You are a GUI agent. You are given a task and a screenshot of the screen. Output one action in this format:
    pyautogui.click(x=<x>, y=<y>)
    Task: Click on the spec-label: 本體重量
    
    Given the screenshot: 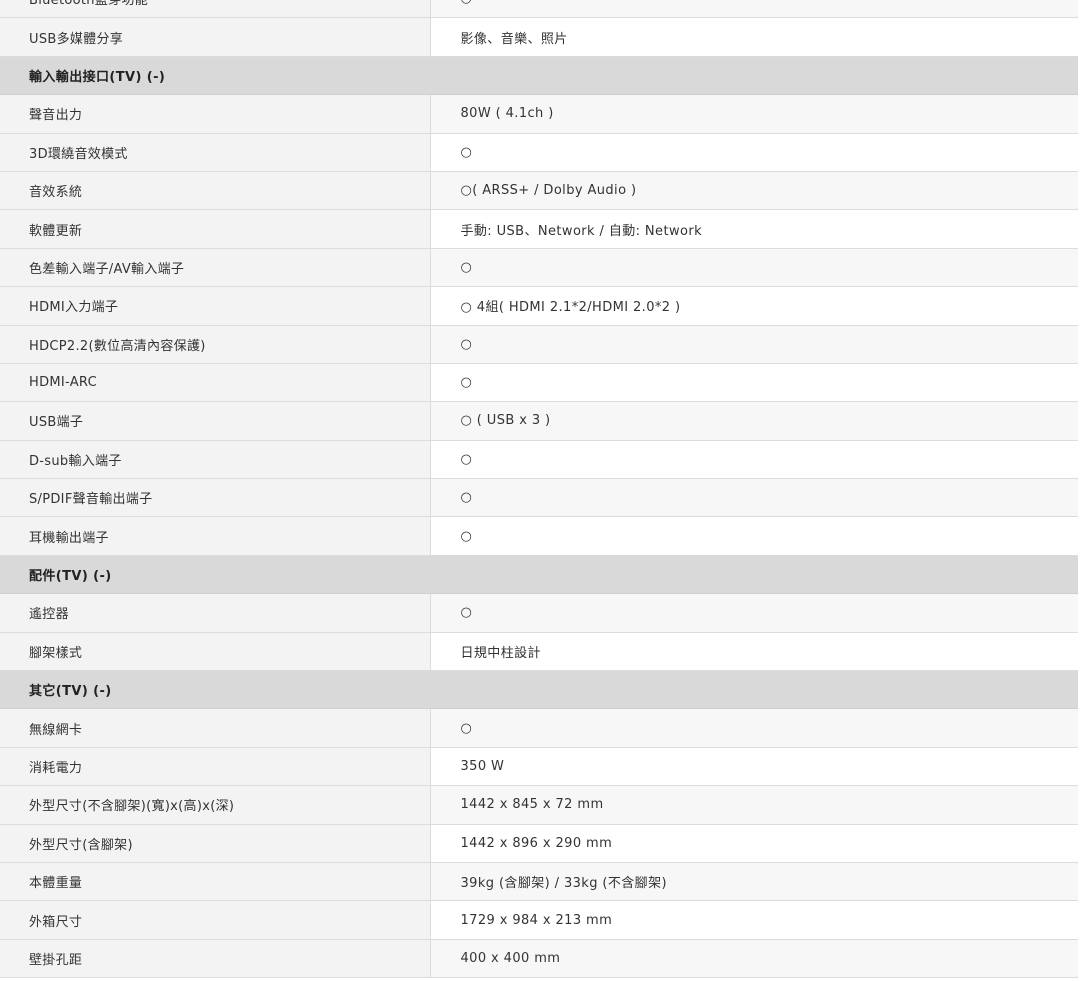 What is the action you would take?
    pyautogui.click(x=215, y=882)
    